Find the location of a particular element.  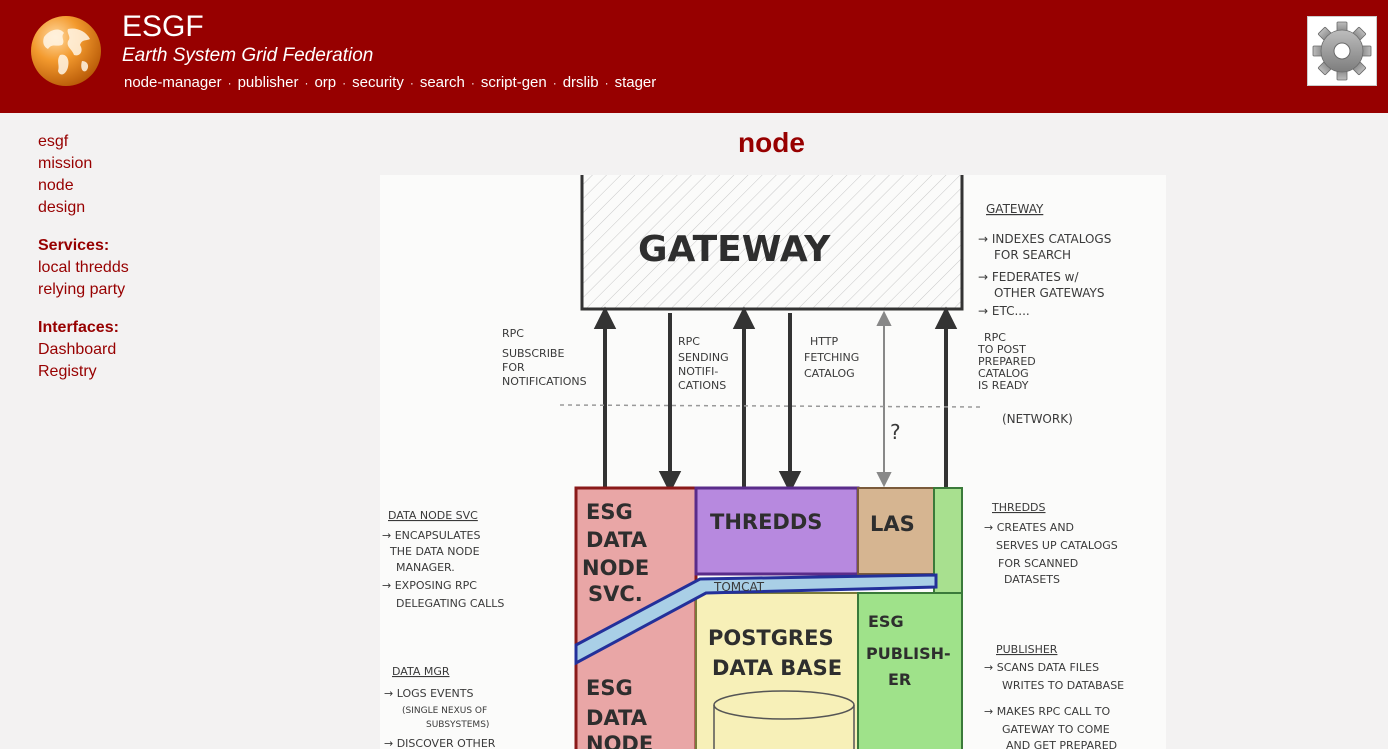

gateway-note: OTHER GATEWAYS is located at coordinates (1049, 293).